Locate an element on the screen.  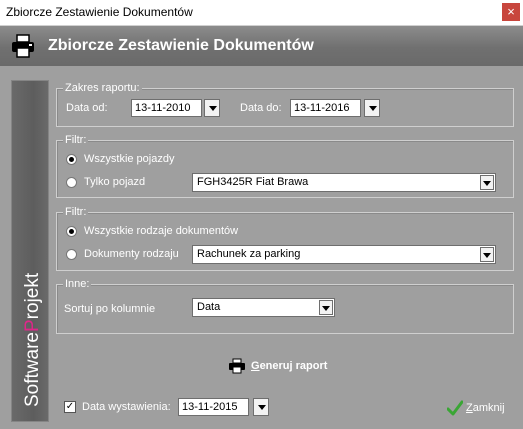
all-document-types-label: Wszystkie rodzaje dokumentów is located at coordinates (161, 231).